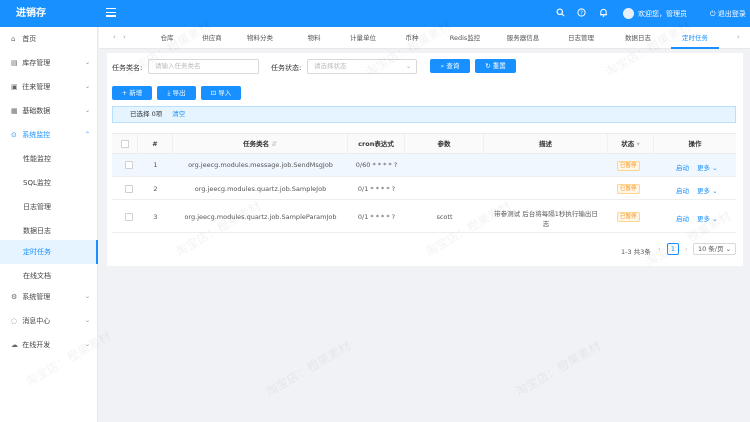  Describe the element at coordinates (37, 159) in the screenshot. I see `sidebar-item-label: 性能监控` at that location.